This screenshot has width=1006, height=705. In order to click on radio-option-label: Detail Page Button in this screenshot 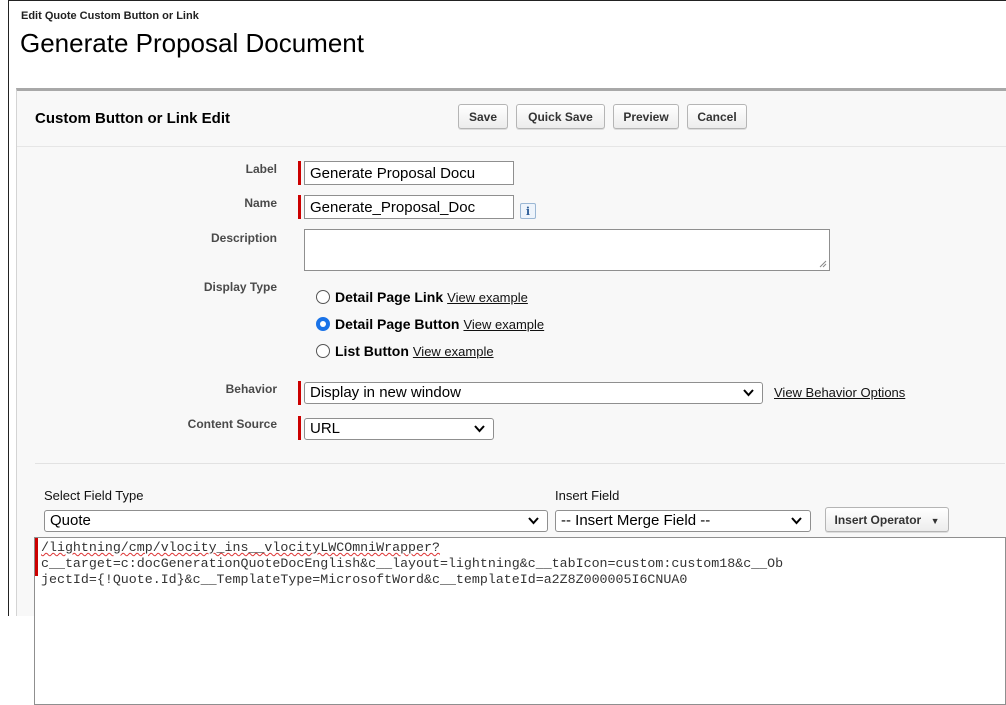, I will do `click(397, 324)`.